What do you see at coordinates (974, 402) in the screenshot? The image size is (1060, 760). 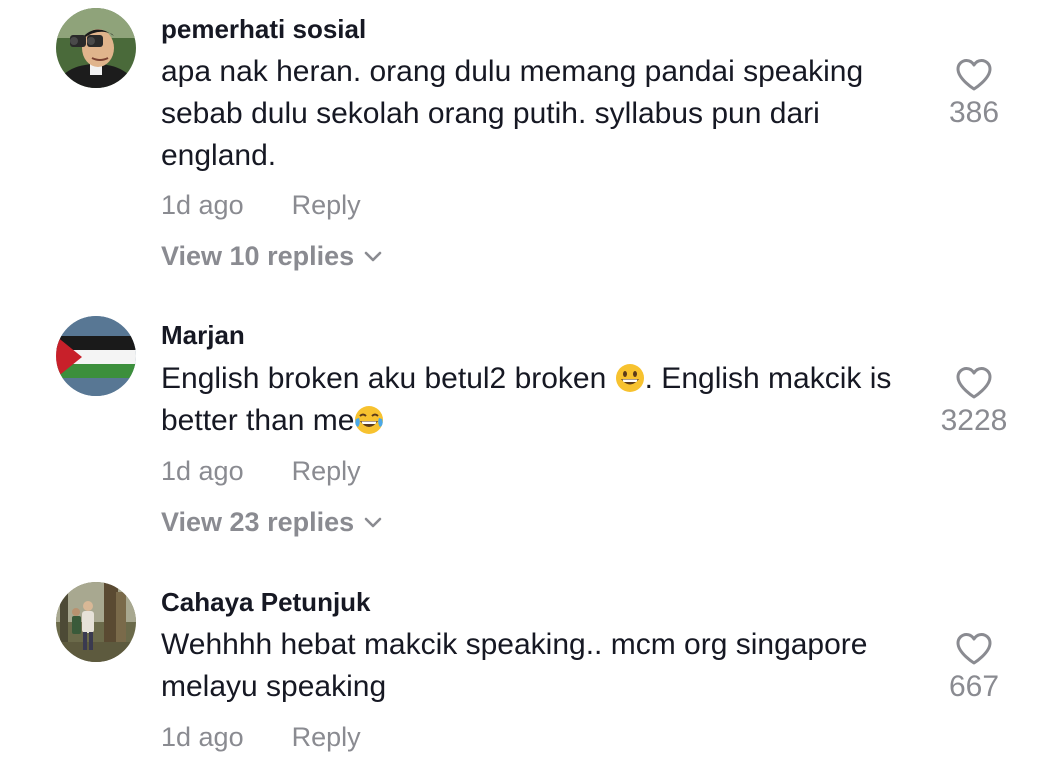 I see `like-control: 3228` at bounding box center [974, 402].